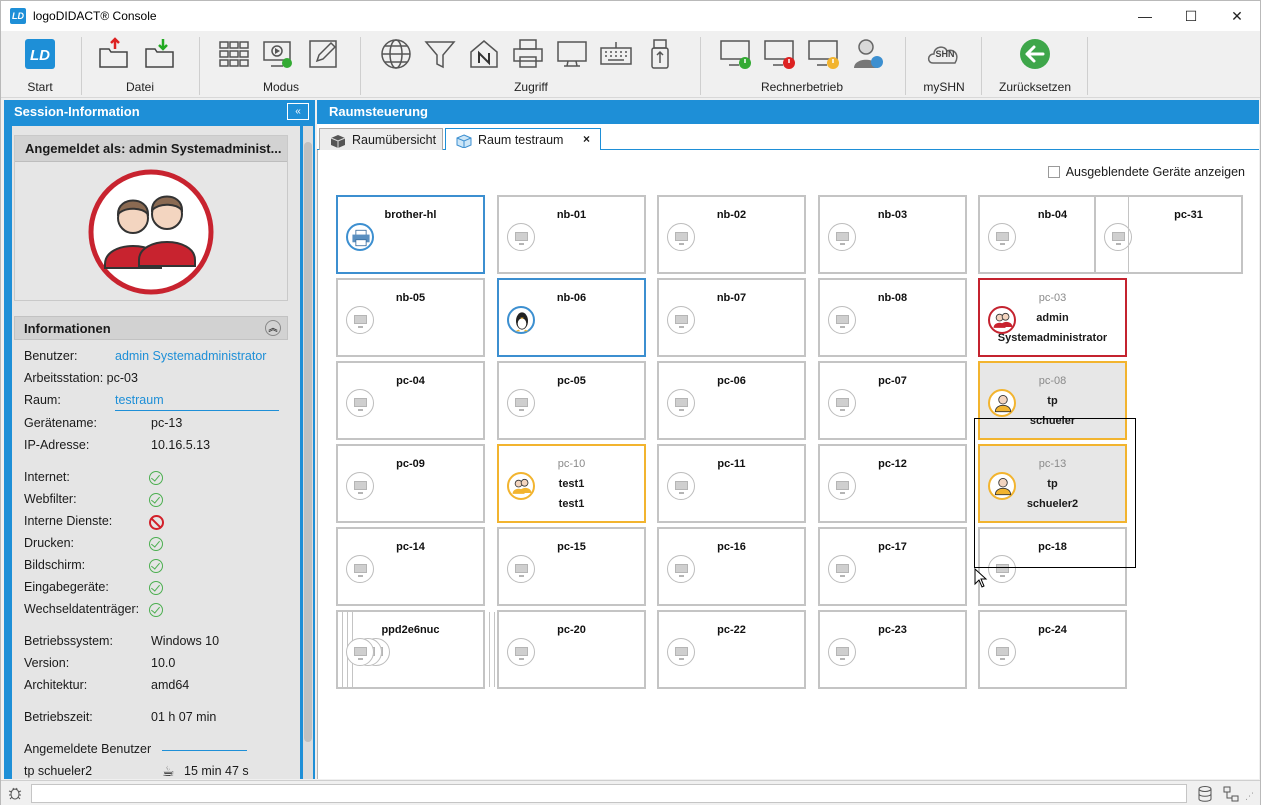 The image size is (1261, 805). What do you see at coordinates (77, 111) in the screenshot?
I see `session-panel-title: Session-Information` at bounding box center [77, 111].